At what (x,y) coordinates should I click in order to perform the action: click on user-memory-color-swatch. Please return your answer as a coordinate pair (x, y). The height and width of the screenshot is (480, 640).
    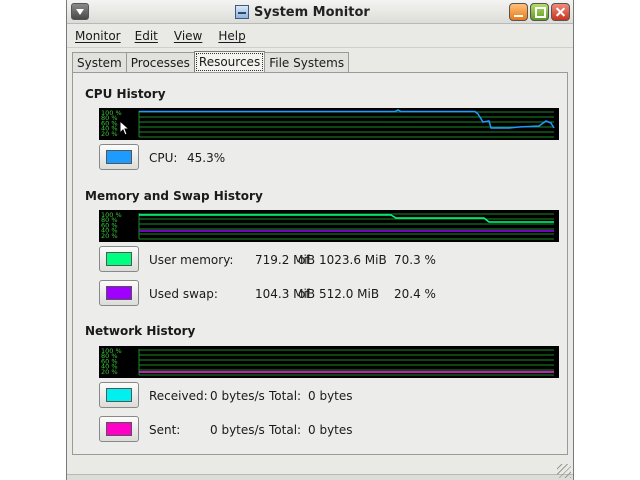
    Looking at the image, I should click on (119, 259).